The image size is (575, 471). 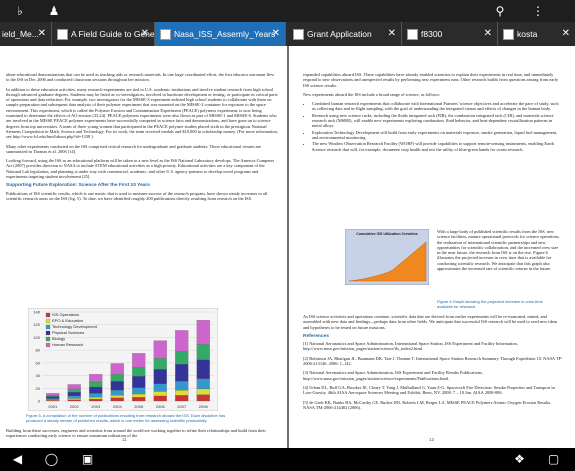 What do you see at coordinates (204, 406) in the screenshot?
I see `x-tick-label: 2008` at bounding box center [204, 406].